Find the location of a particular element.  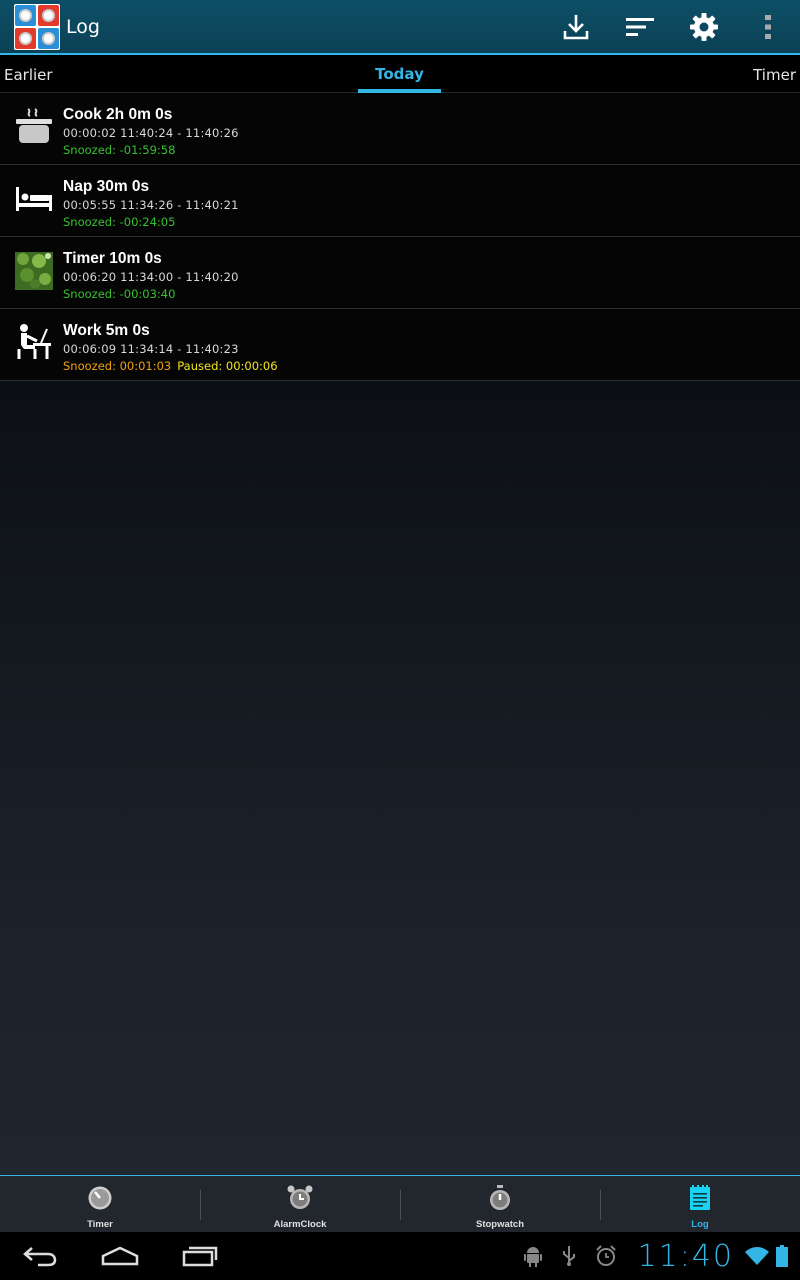

bed-icon is located at coordinates (34, 199).